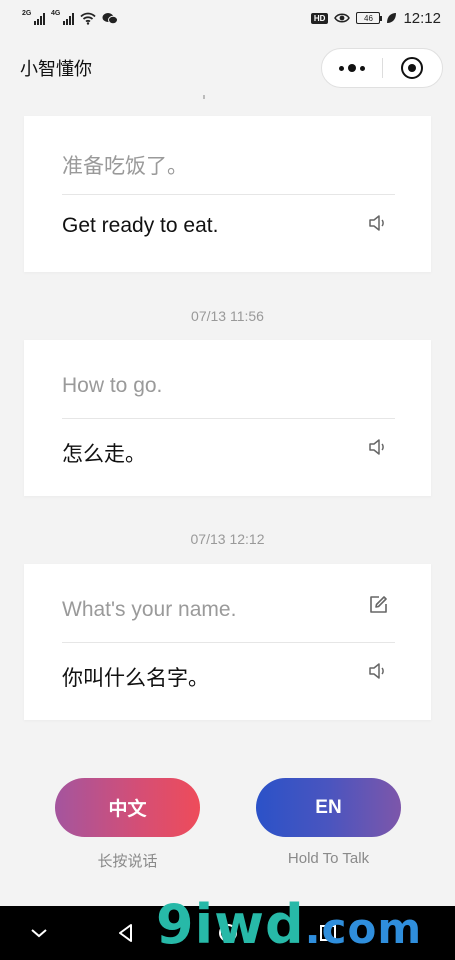 The height and width of the screenshot is (960, 455). What do you see at coordinates (227, 316) in the screenshot?
I see `message-timestamp: 07/13 11:56` at bounding box center [227, 316].